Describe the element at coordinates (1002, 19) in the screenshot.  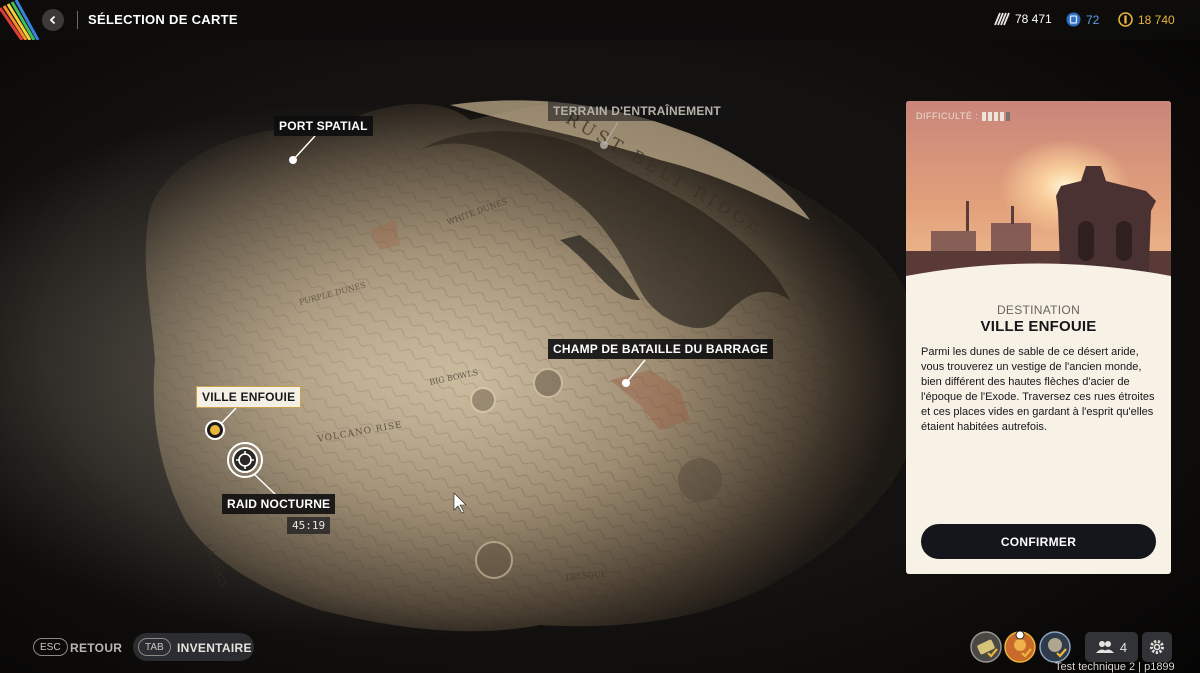
I see `feather-wings-icon` at that location.